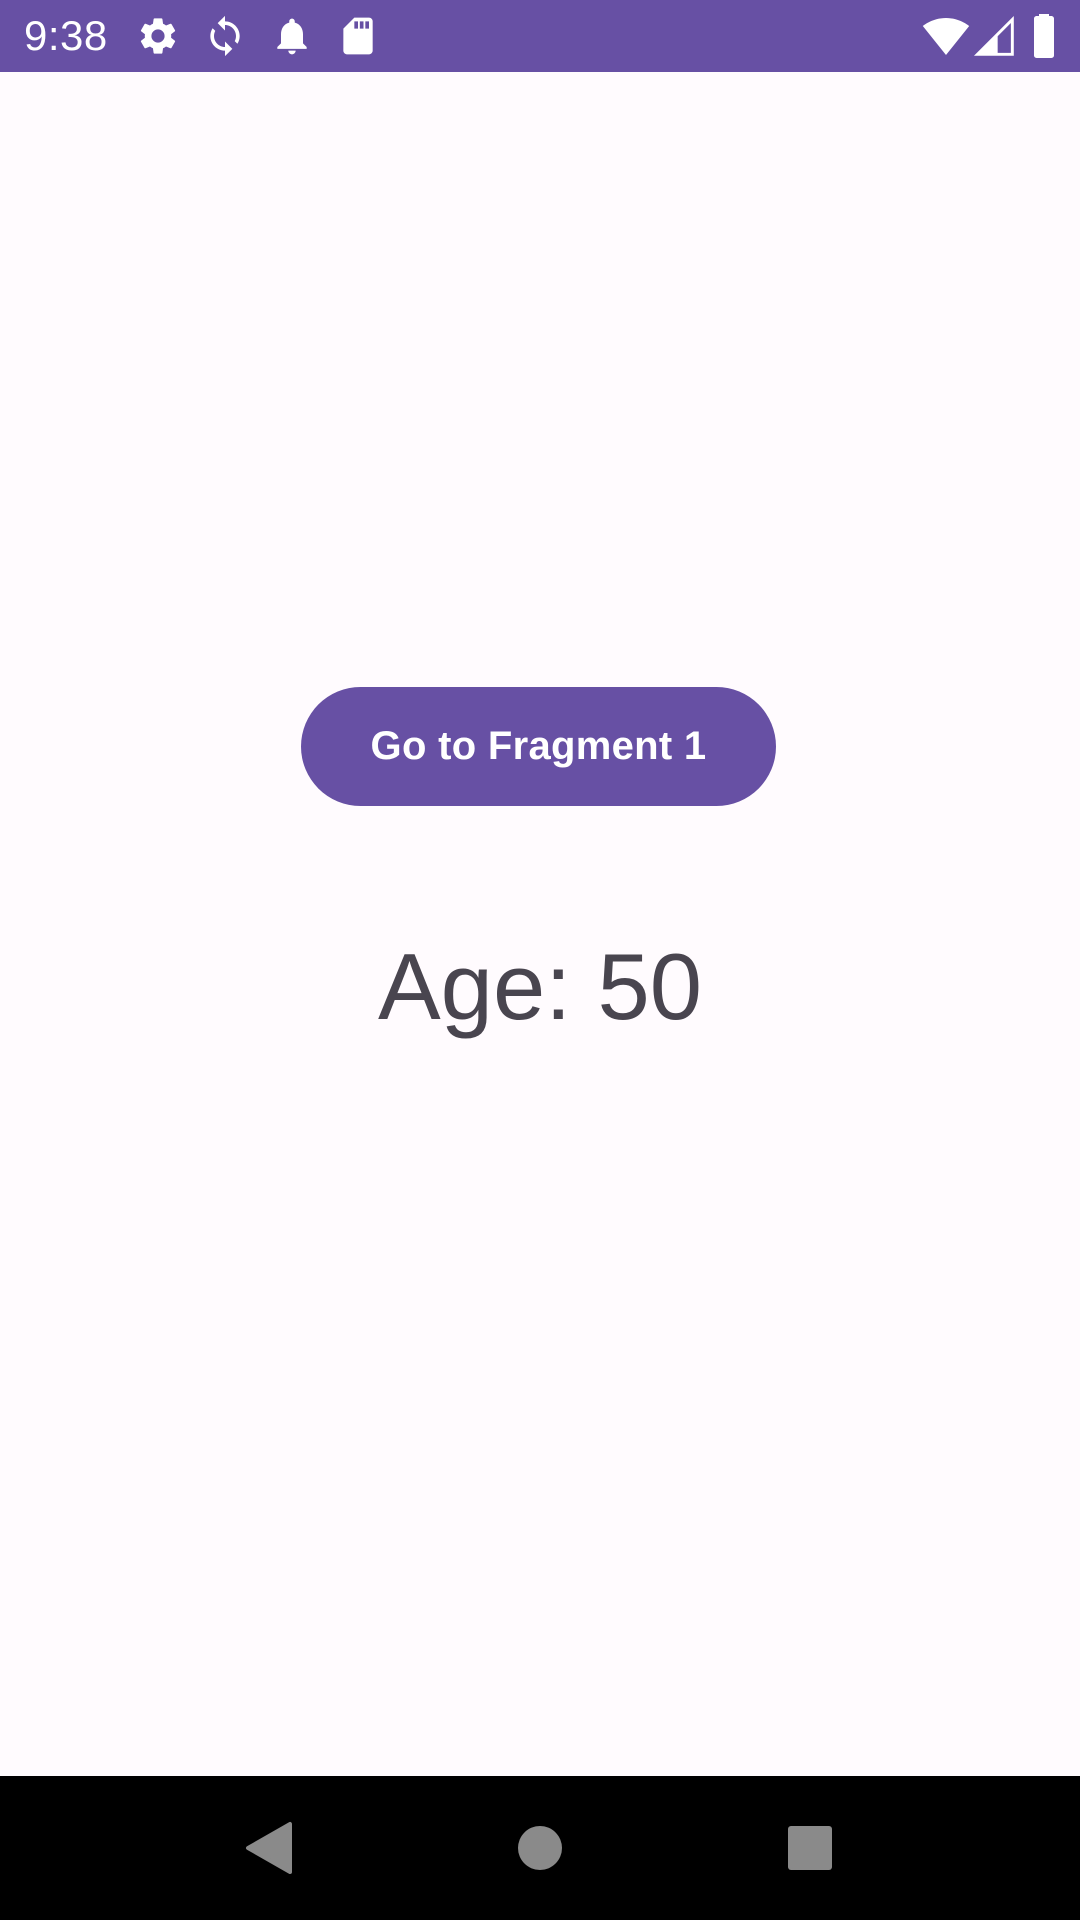 The image size is (1080, 1920). Describe the element at coordinates (946, 36) in the screenshot. I see `wifi-icon` at that location.